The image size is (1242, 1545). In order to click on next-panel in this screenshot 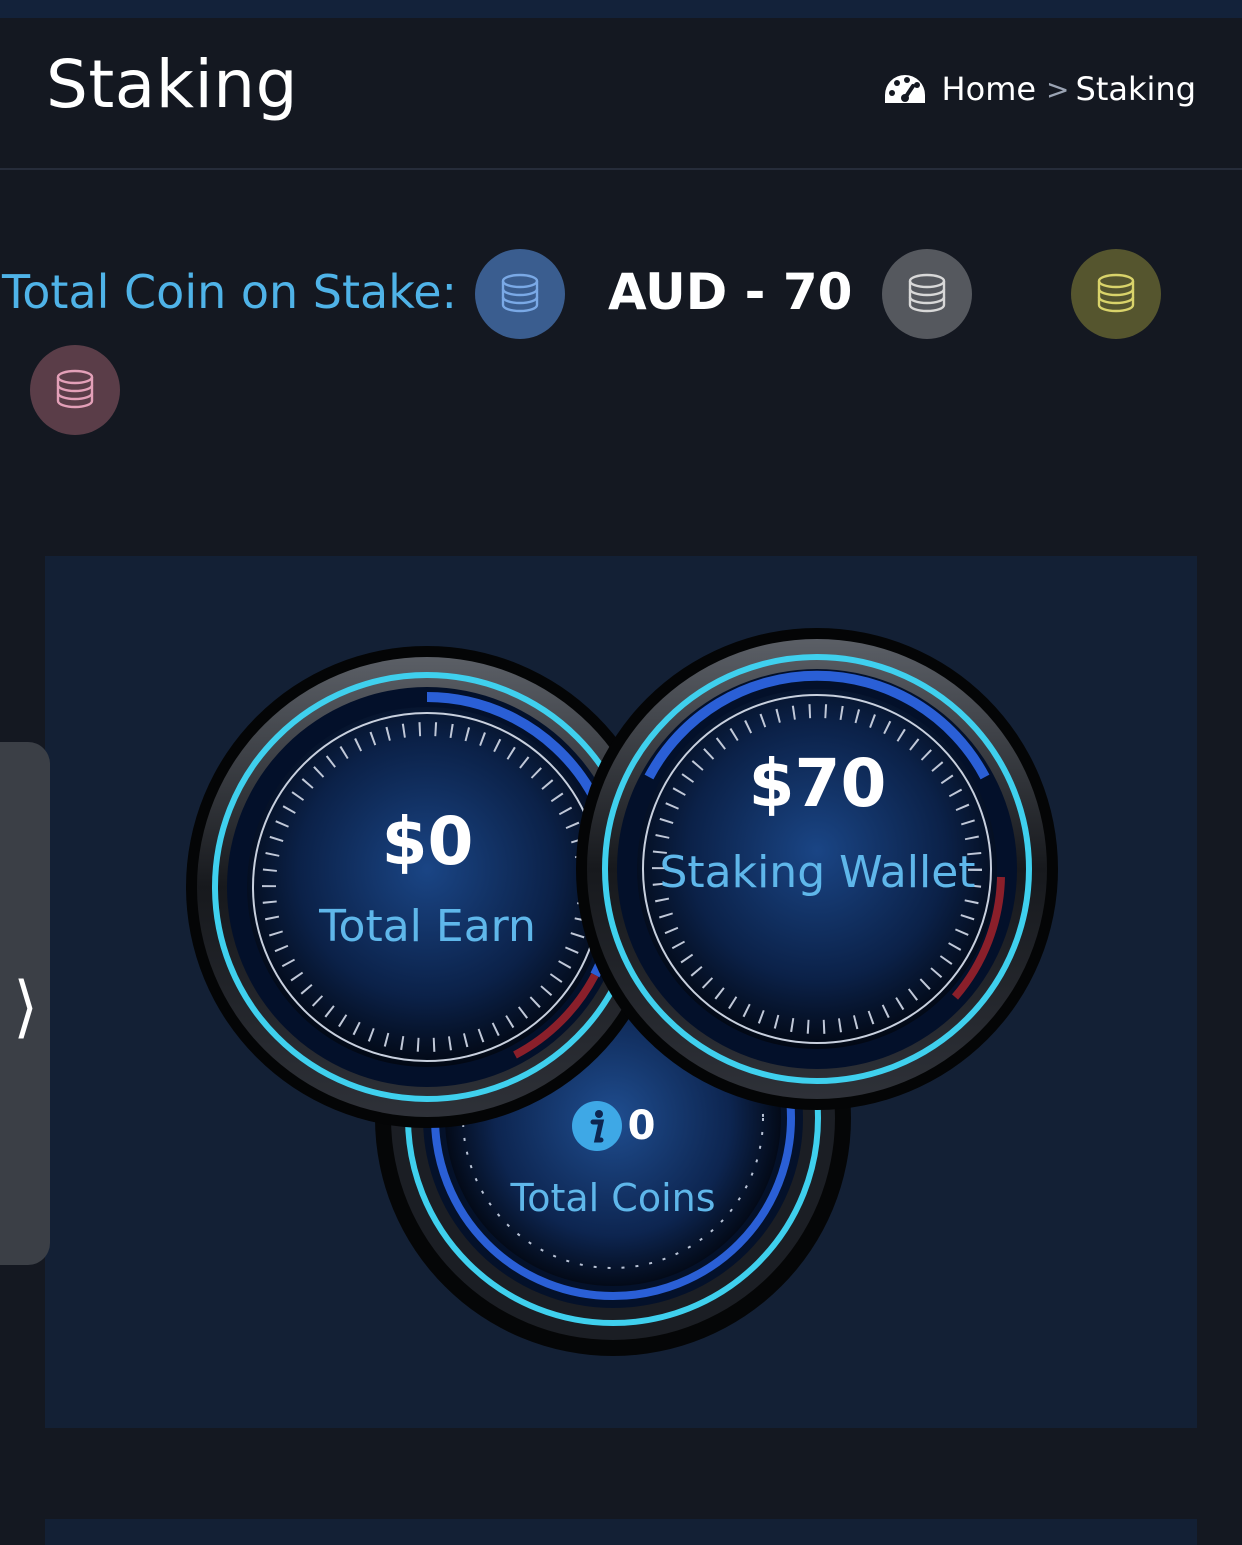, I will do `click(621, 1532)`.